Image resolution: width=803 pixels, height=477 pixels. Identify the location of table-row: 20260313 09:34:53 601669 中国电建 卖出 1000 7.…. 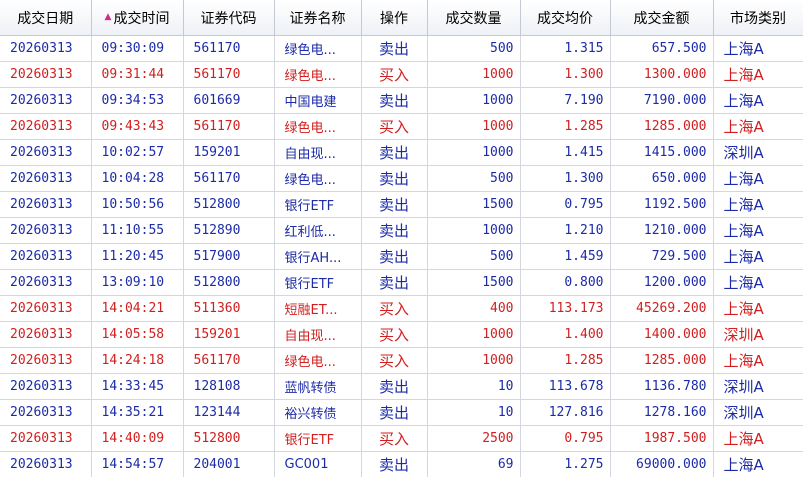
(401, 100).